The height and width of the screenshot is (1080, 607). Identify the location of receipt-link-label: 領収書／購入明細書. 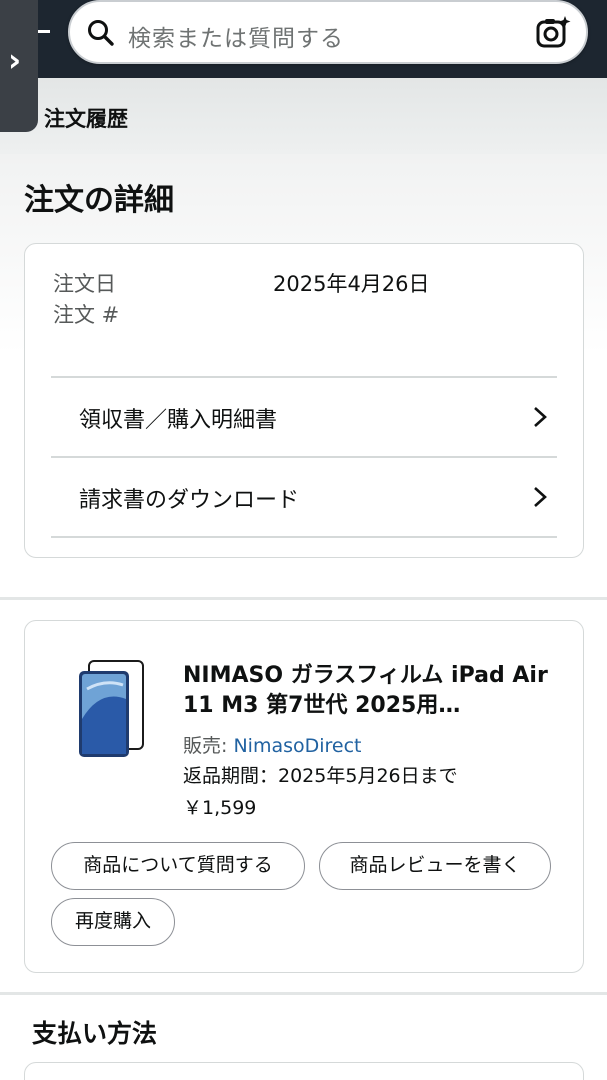
(178, 420).